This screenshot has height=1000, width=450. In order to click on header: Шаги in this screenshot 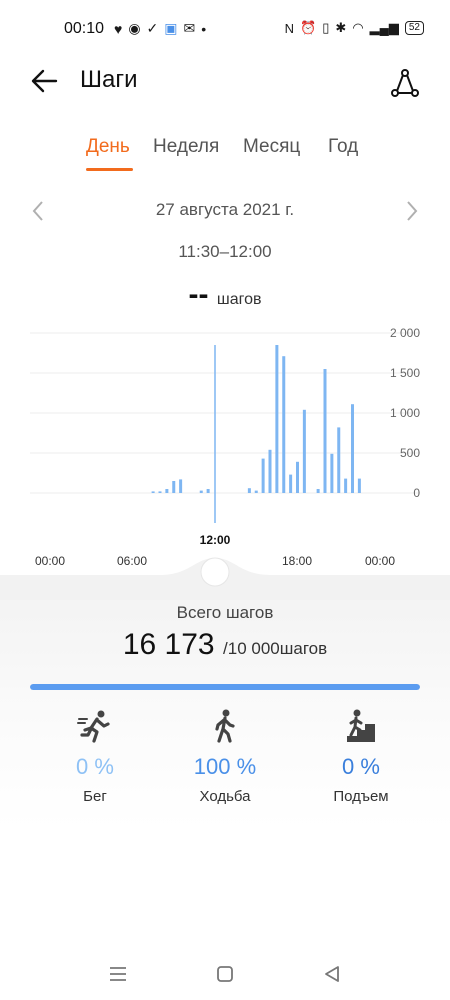, I will do `click(225, 85)`.